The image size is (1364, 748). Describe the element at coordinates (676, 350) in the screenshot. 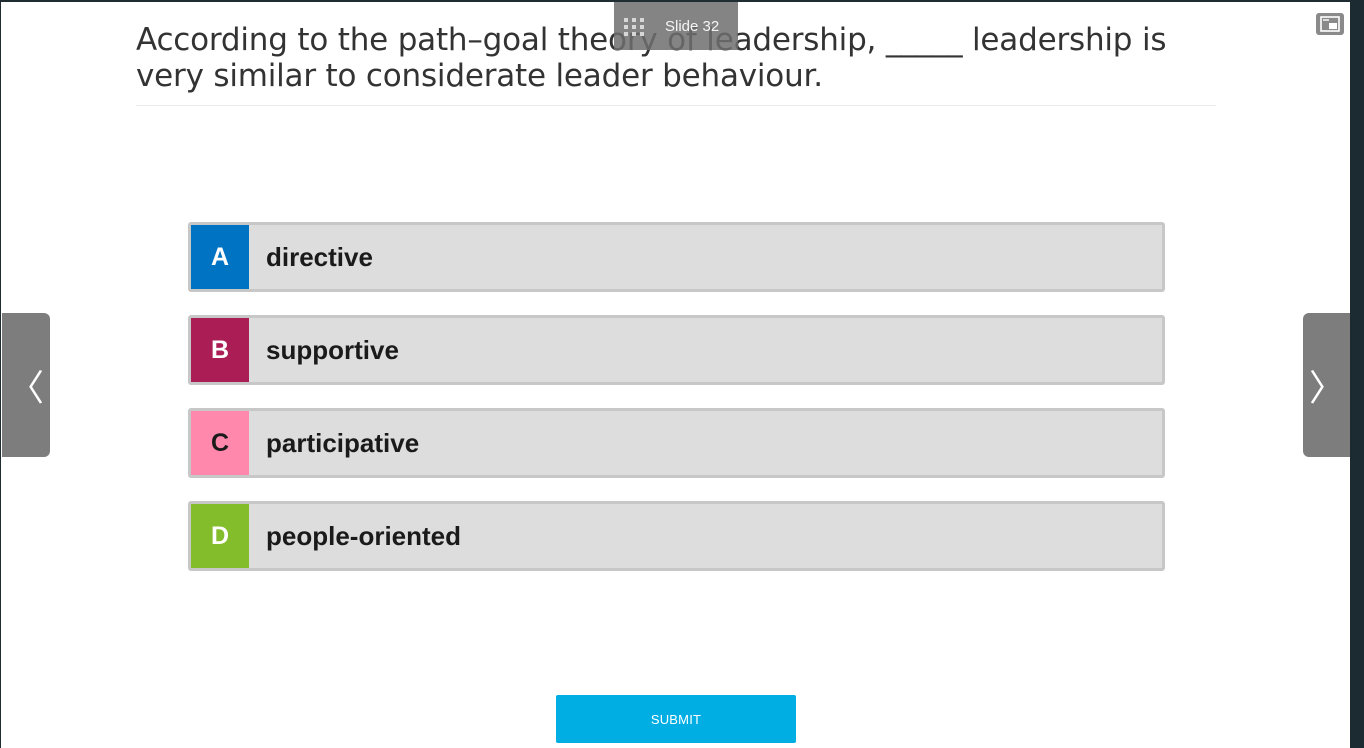

I see `option-b: B supportive` at that location.